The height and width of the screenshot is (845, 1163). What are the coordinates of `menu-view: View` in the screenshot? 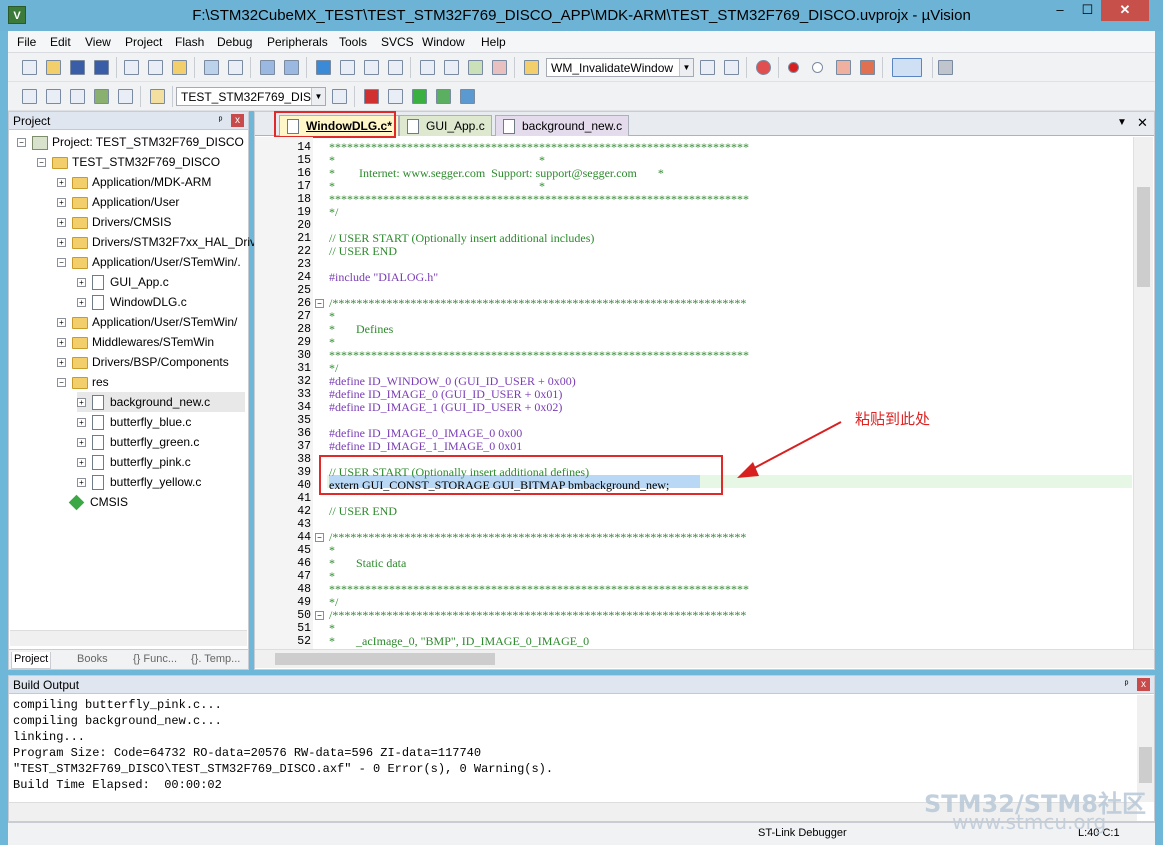 It's located at (98, 42).